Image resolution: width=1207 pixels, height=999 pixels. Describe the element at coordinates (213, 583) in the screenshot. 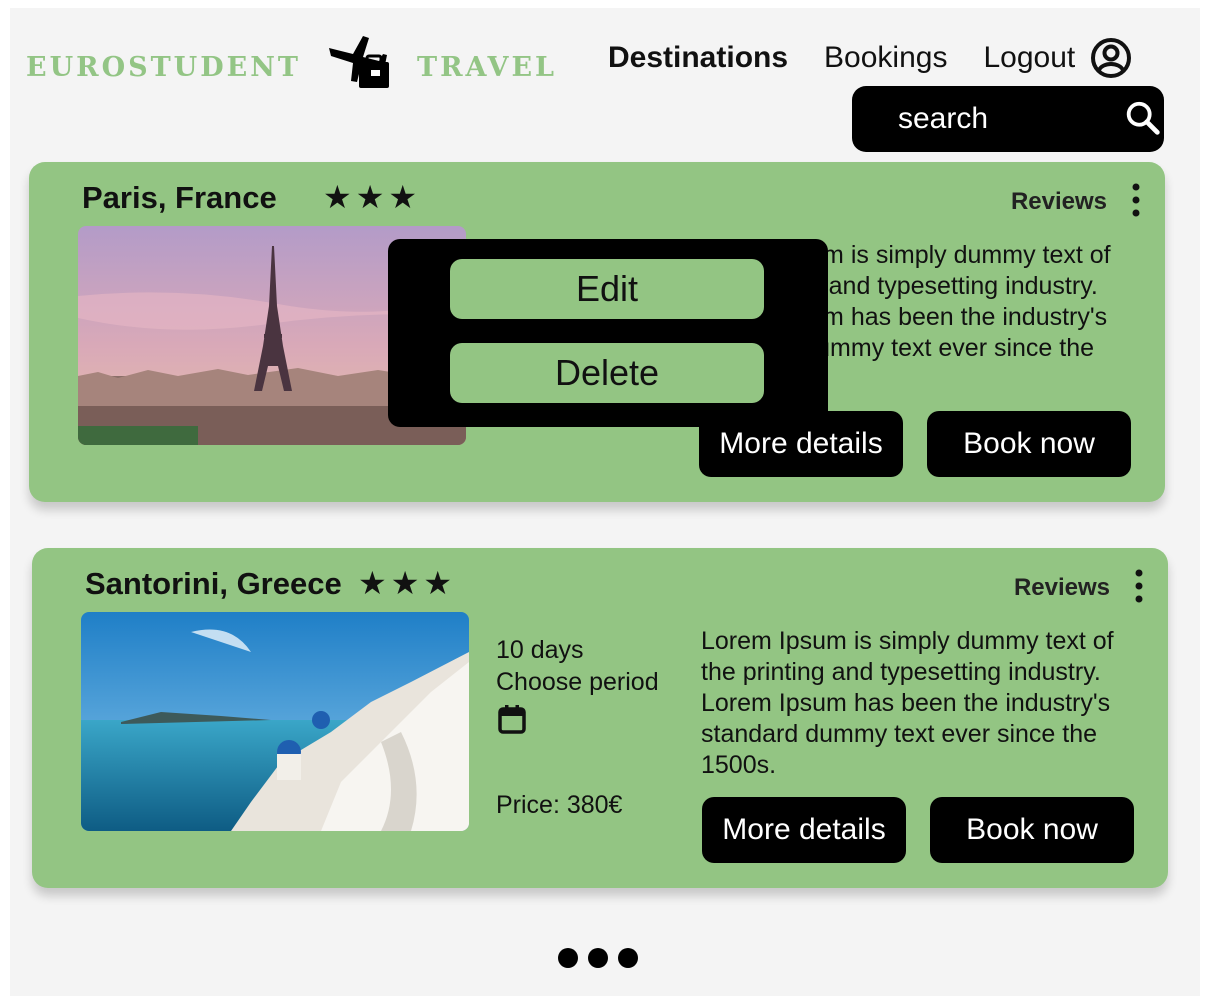

I see `card-title: Santorini, Greece` at that location.